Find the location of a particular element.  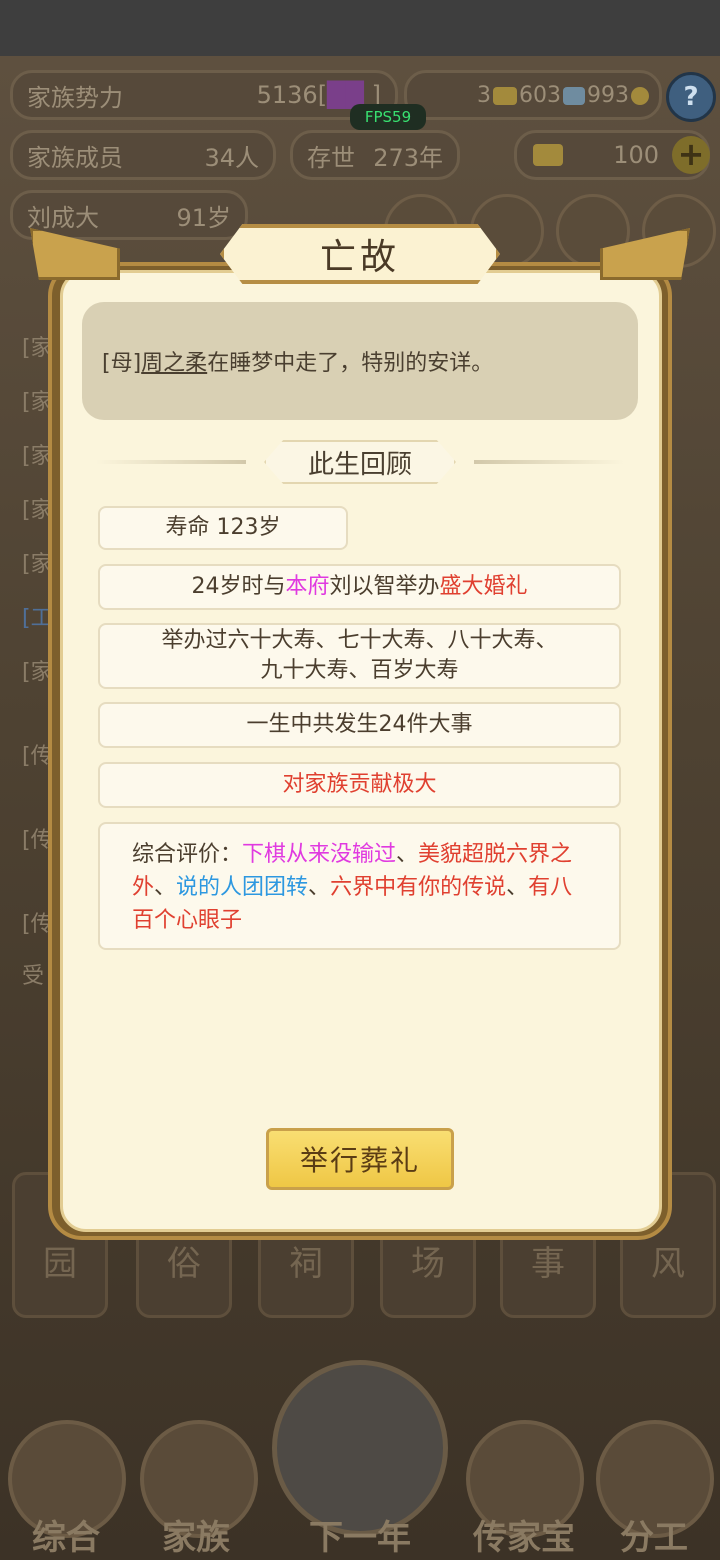

trait-persuasion: 说的人团团转 is located at coordinates (242, 887).